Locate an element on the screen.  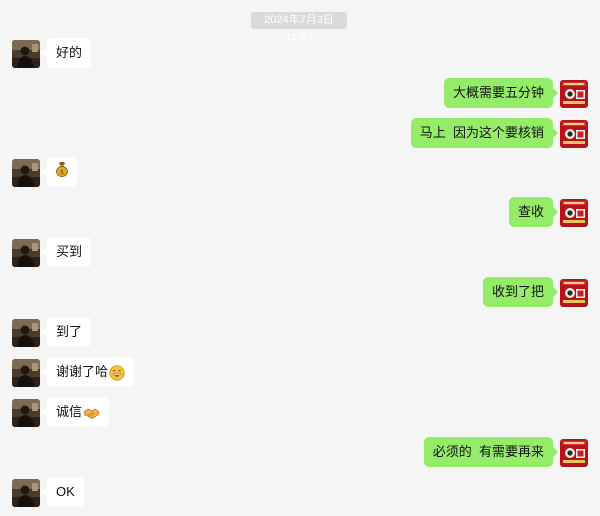
message-row: OK is located at coordinates (300, 493).